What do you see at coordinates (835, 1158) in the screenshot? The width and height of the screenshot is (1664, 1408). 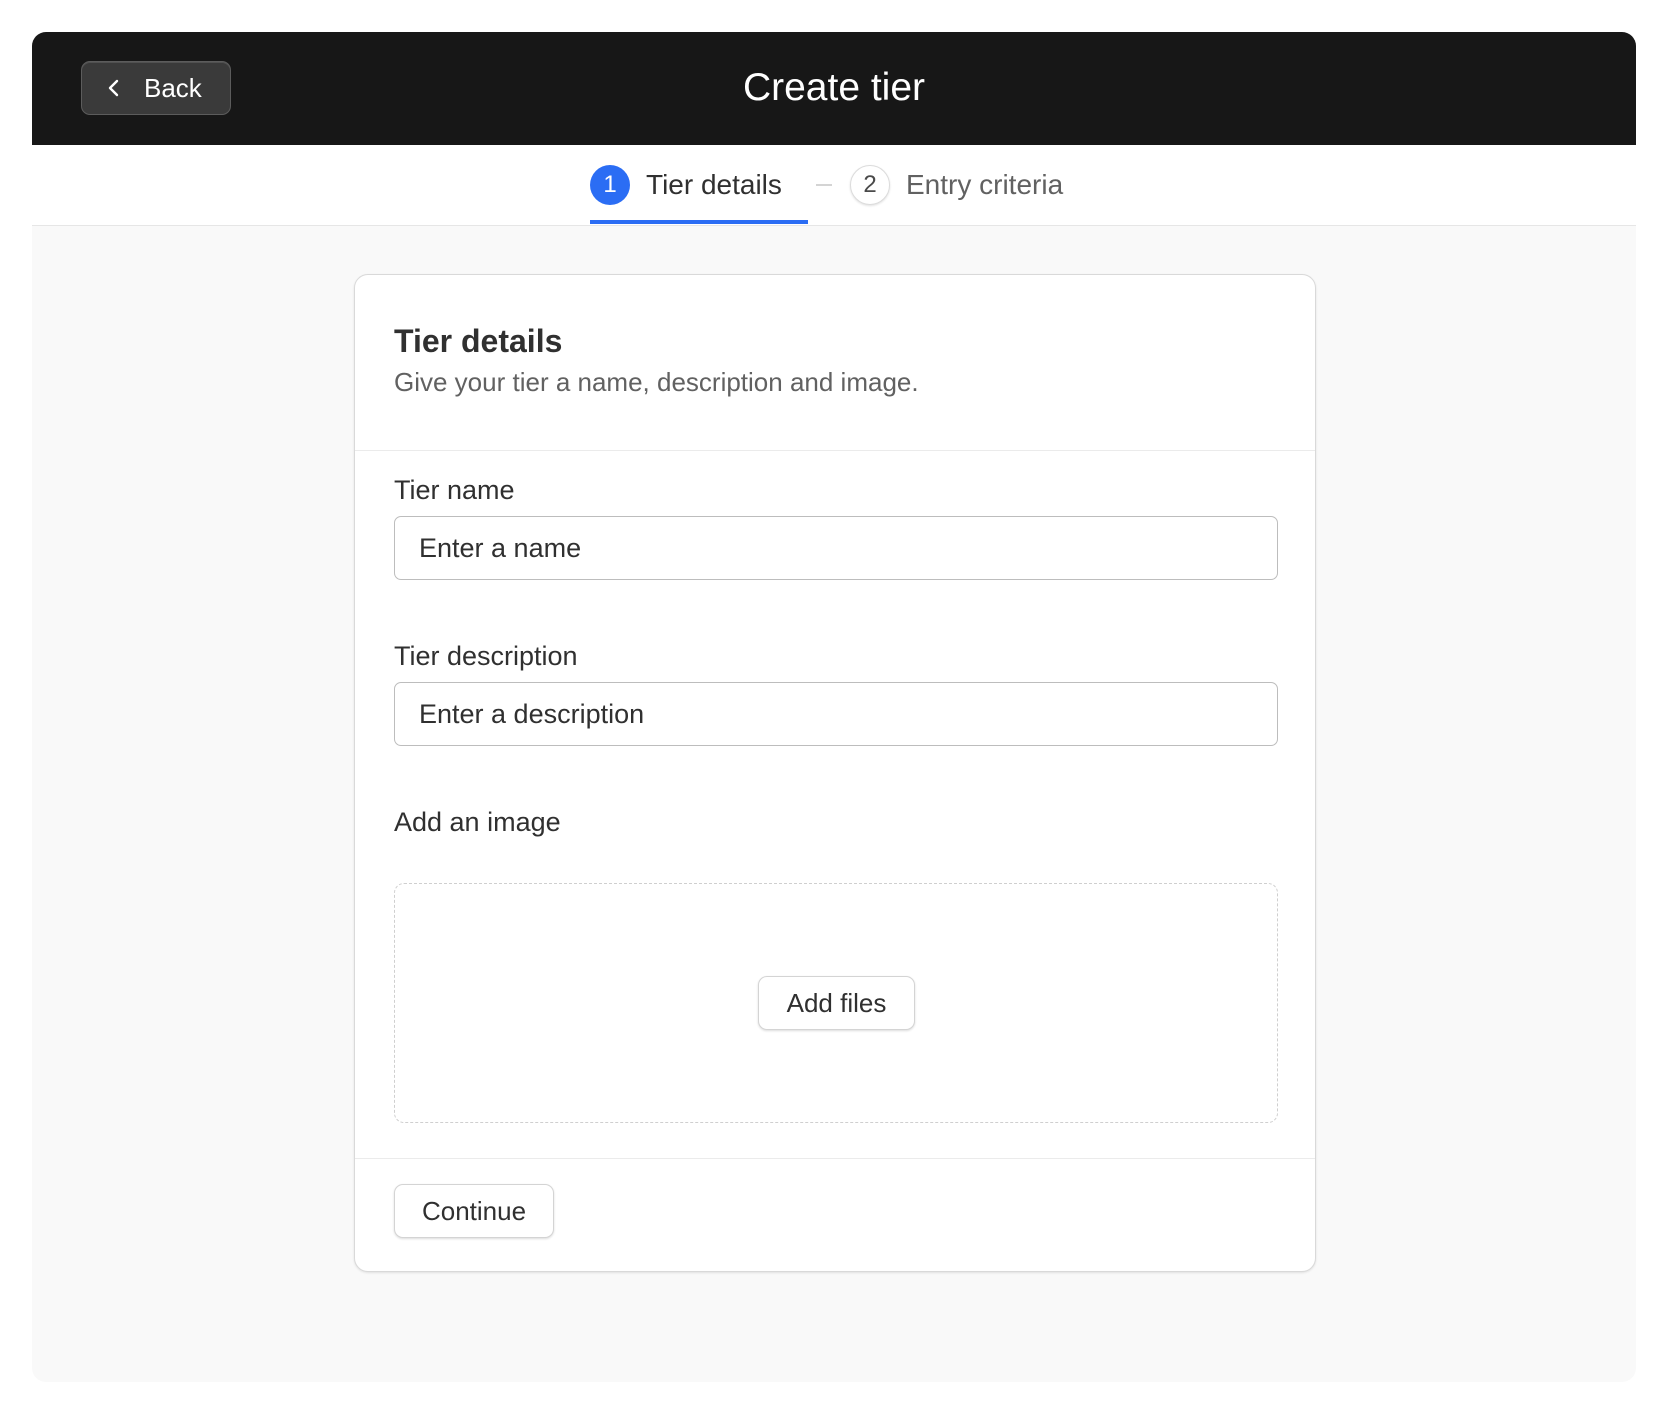 I see `card-divider-bottom` at bounding box center [835, 1158].